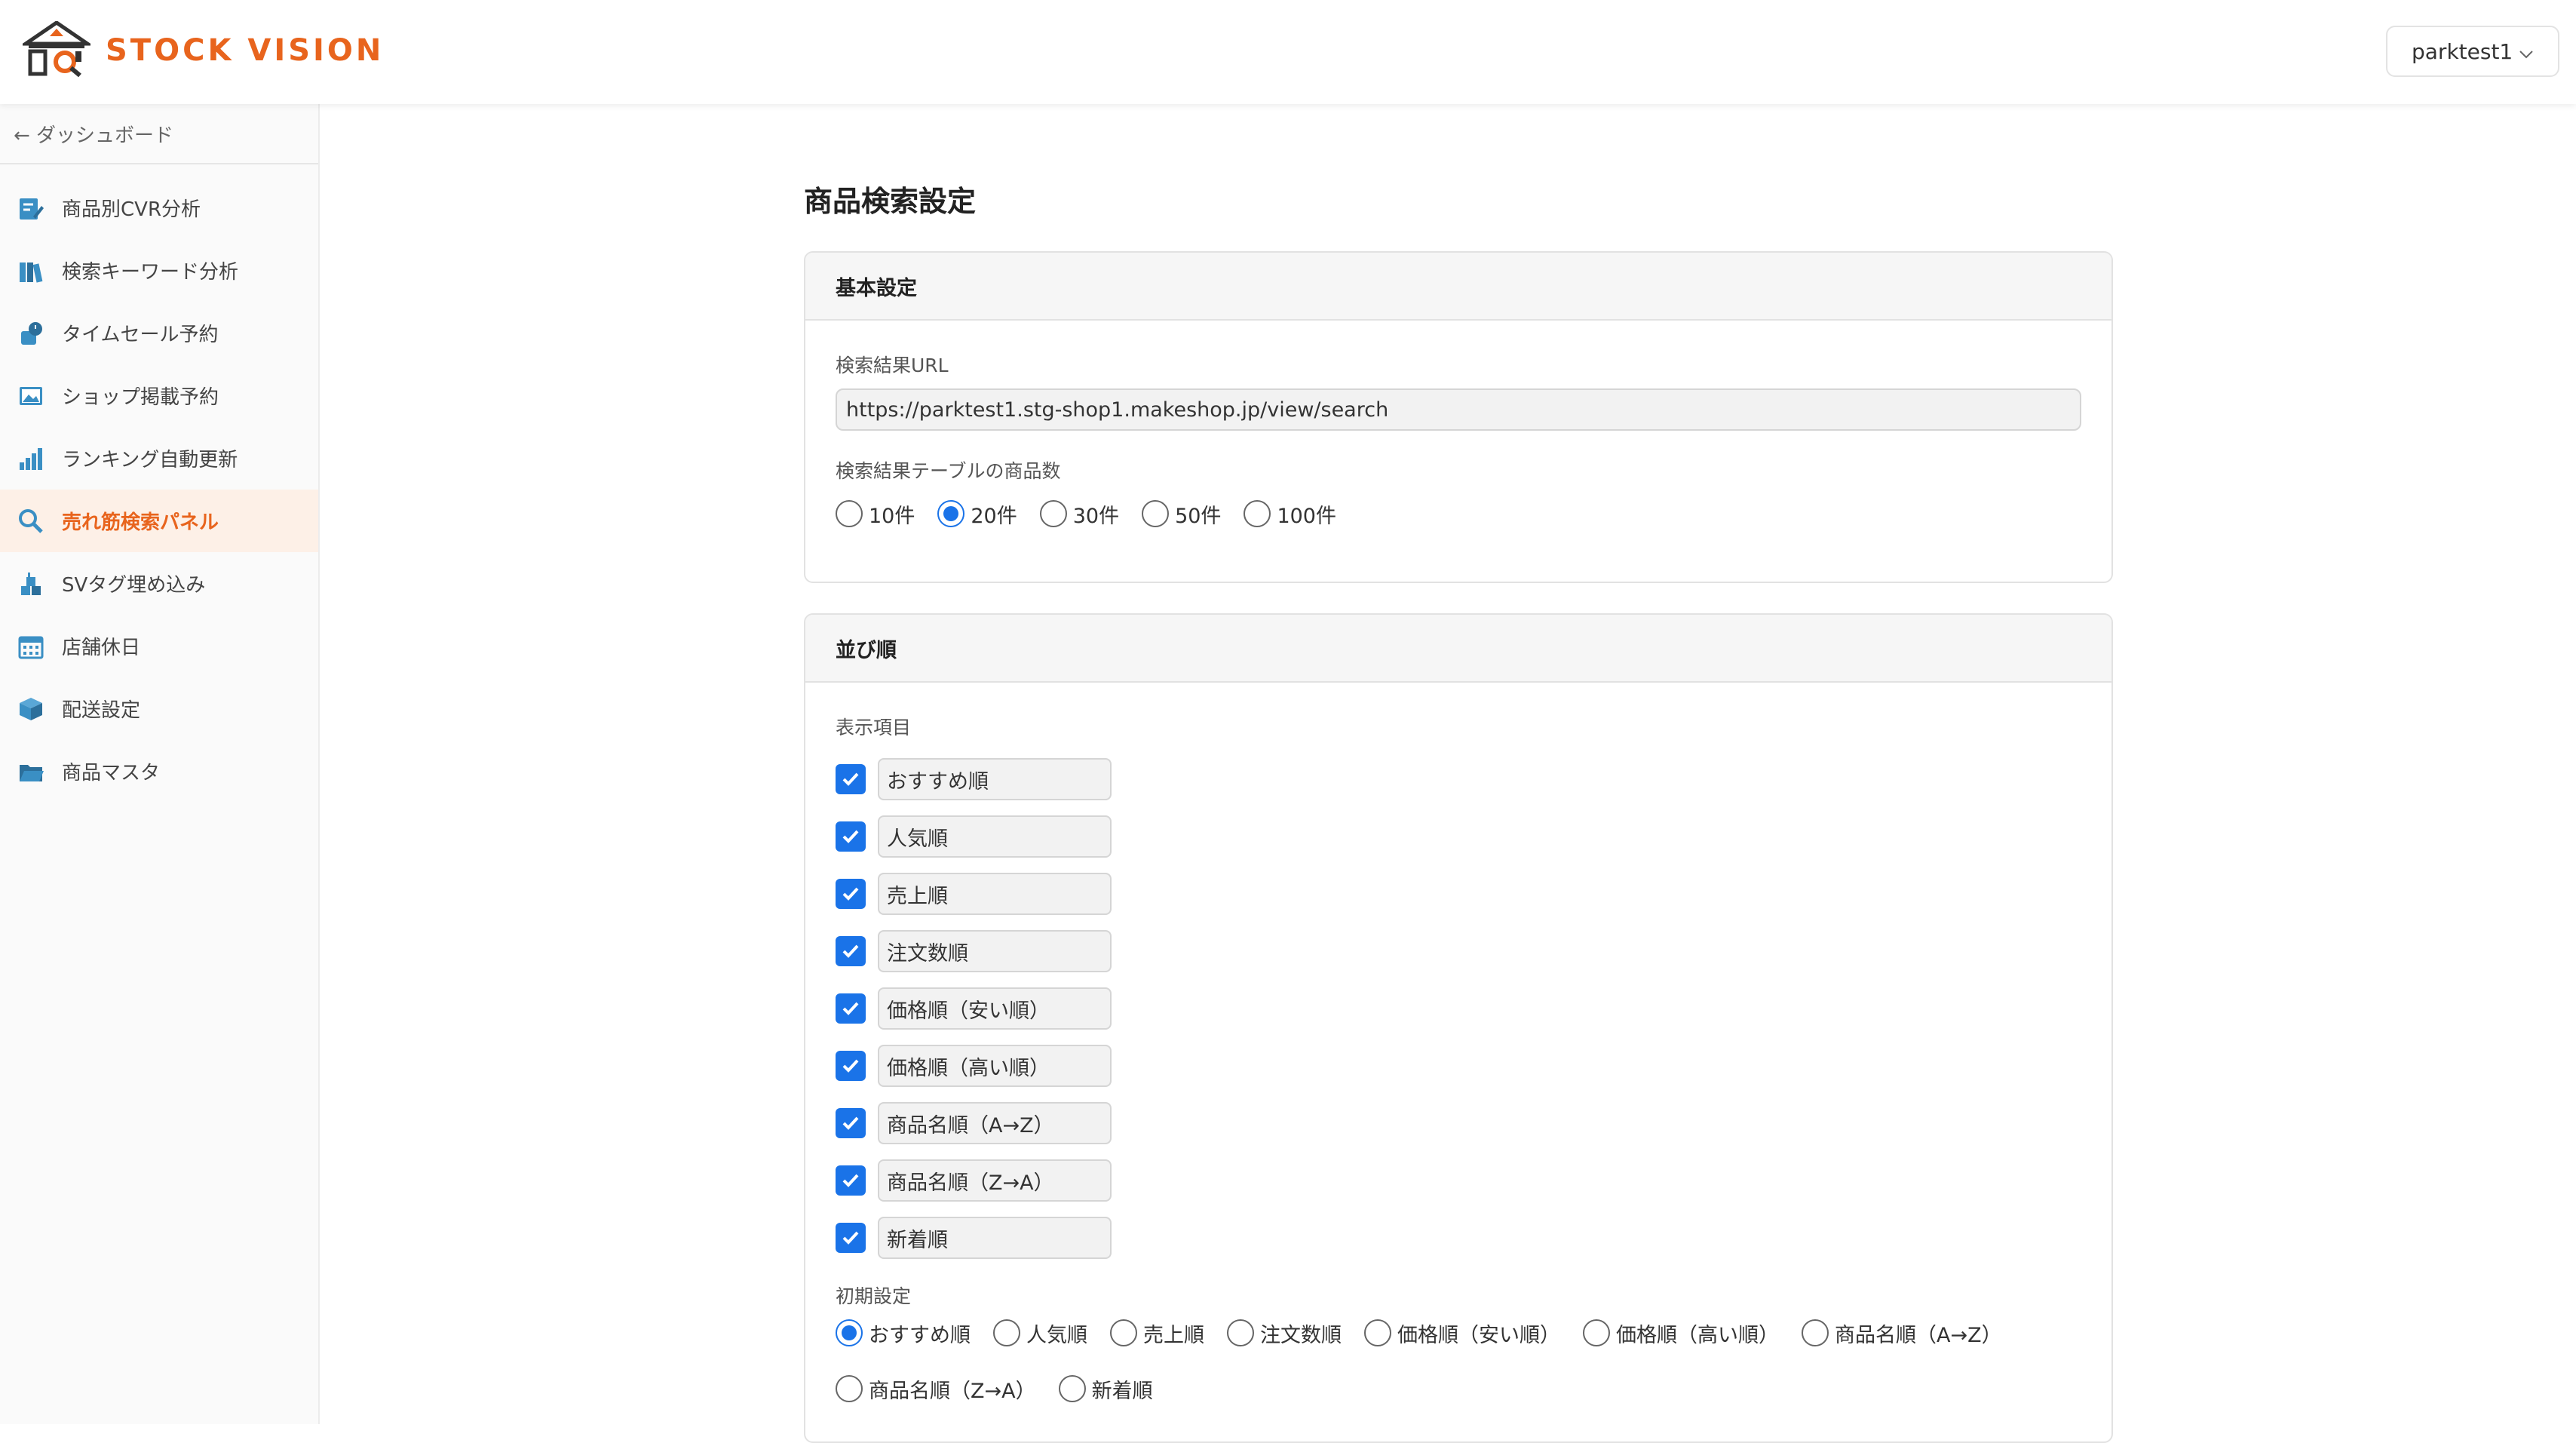 The width and height of the screenshot is (2576, 1443). What do you see at coordinates (995, 1180) in the screenshot?
I see `sort-item-label-input: 商品名順（Z→A）` at bounding box center [995, 1180].